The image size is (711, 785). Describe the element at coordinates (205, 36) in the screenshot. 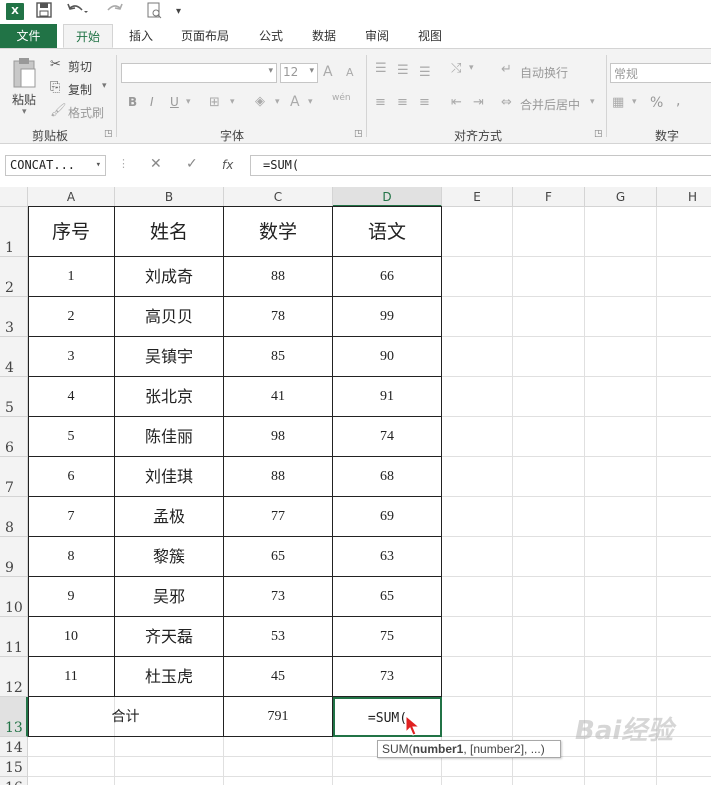

I see `tab-page-layout: 页面布局` at that location.